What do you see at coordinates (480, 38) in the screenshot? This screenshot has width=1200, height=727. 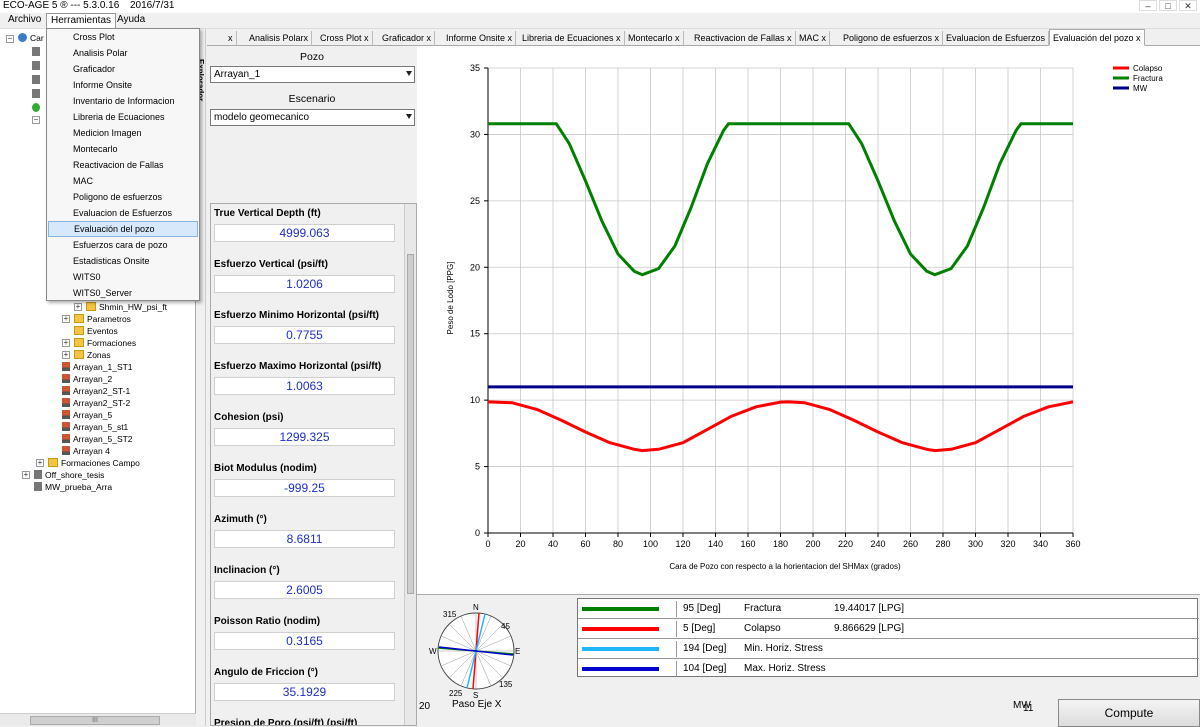 I see `tab-informe-onsite: Informe Onsite x` at bounding box center [480, 38].